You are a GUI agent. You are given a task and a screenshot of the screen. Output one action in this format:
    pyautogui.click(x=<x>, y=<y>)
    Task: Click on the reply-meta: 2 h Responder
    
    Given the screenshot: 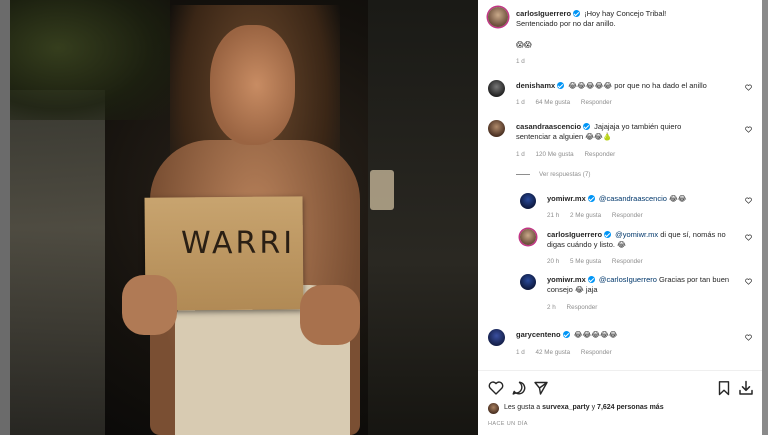 What is the action you would take?
    pyautogui.click(x=657, y=307)
    